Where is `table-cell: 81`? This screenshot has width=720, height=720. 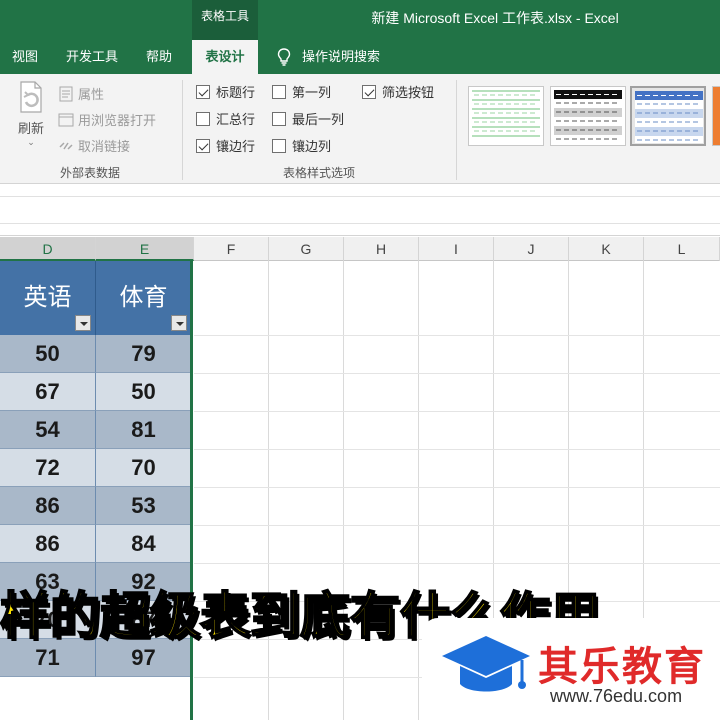 table-cell: 81 is located at coordinates (144, 430).